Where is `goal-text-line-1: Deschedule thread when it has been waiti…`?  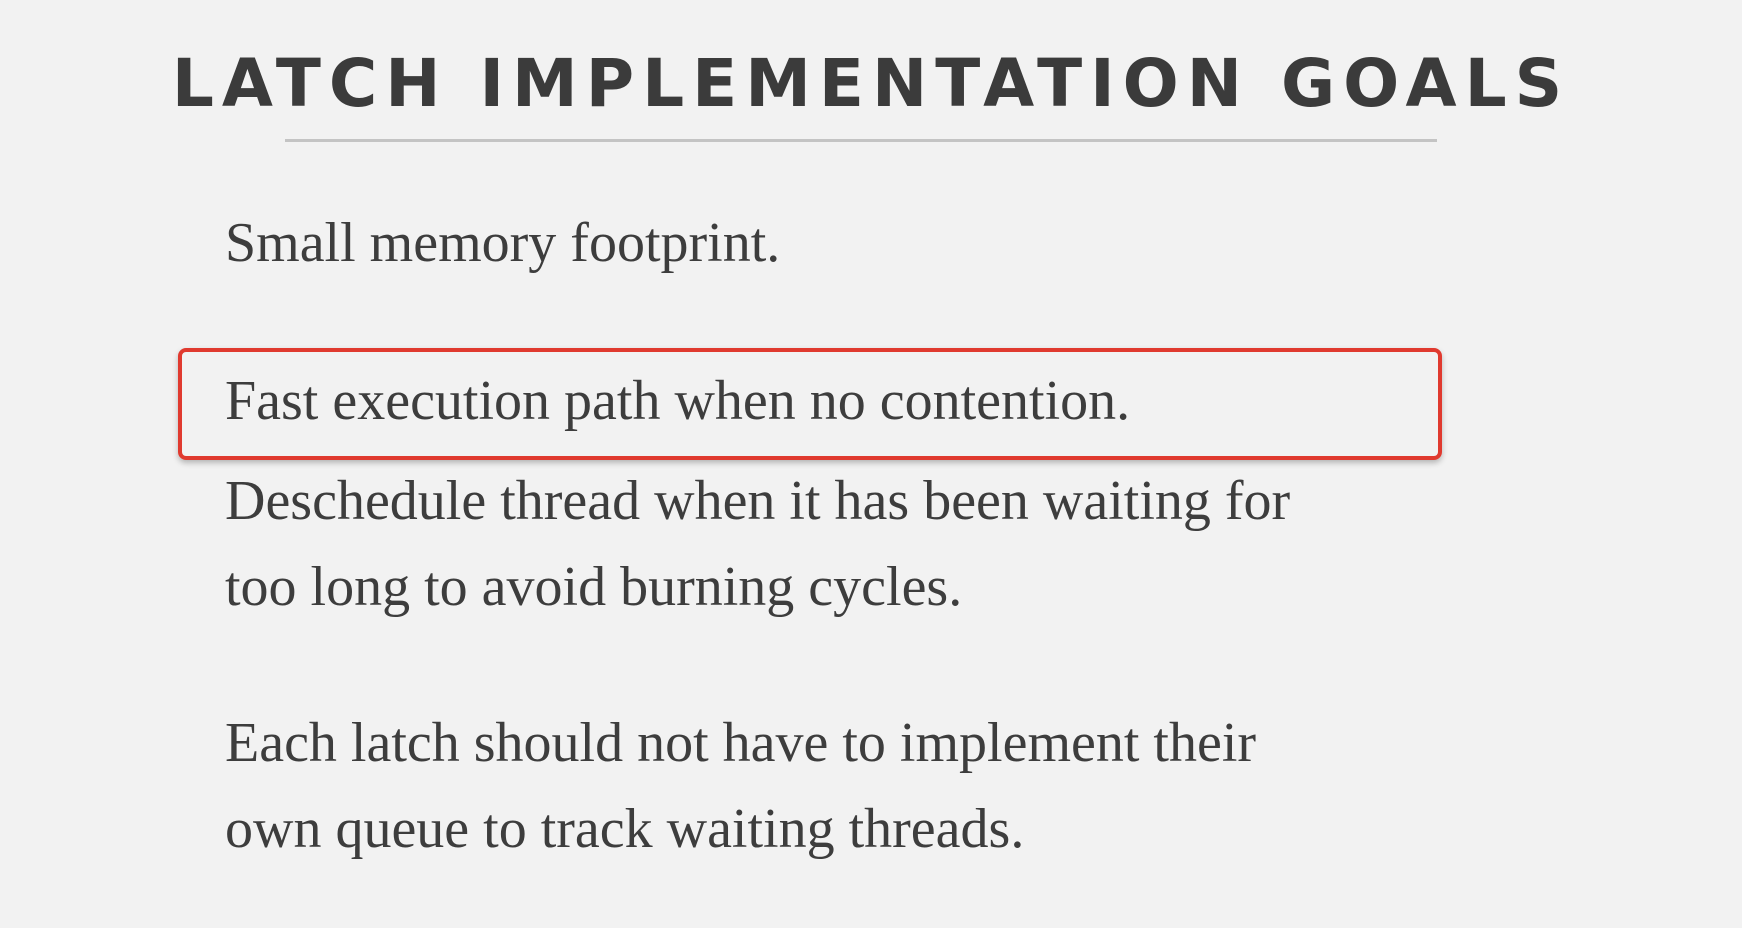 goal-text-line-1: Deschedule thread when it has been waiti… is located at coordinates (758, 501).